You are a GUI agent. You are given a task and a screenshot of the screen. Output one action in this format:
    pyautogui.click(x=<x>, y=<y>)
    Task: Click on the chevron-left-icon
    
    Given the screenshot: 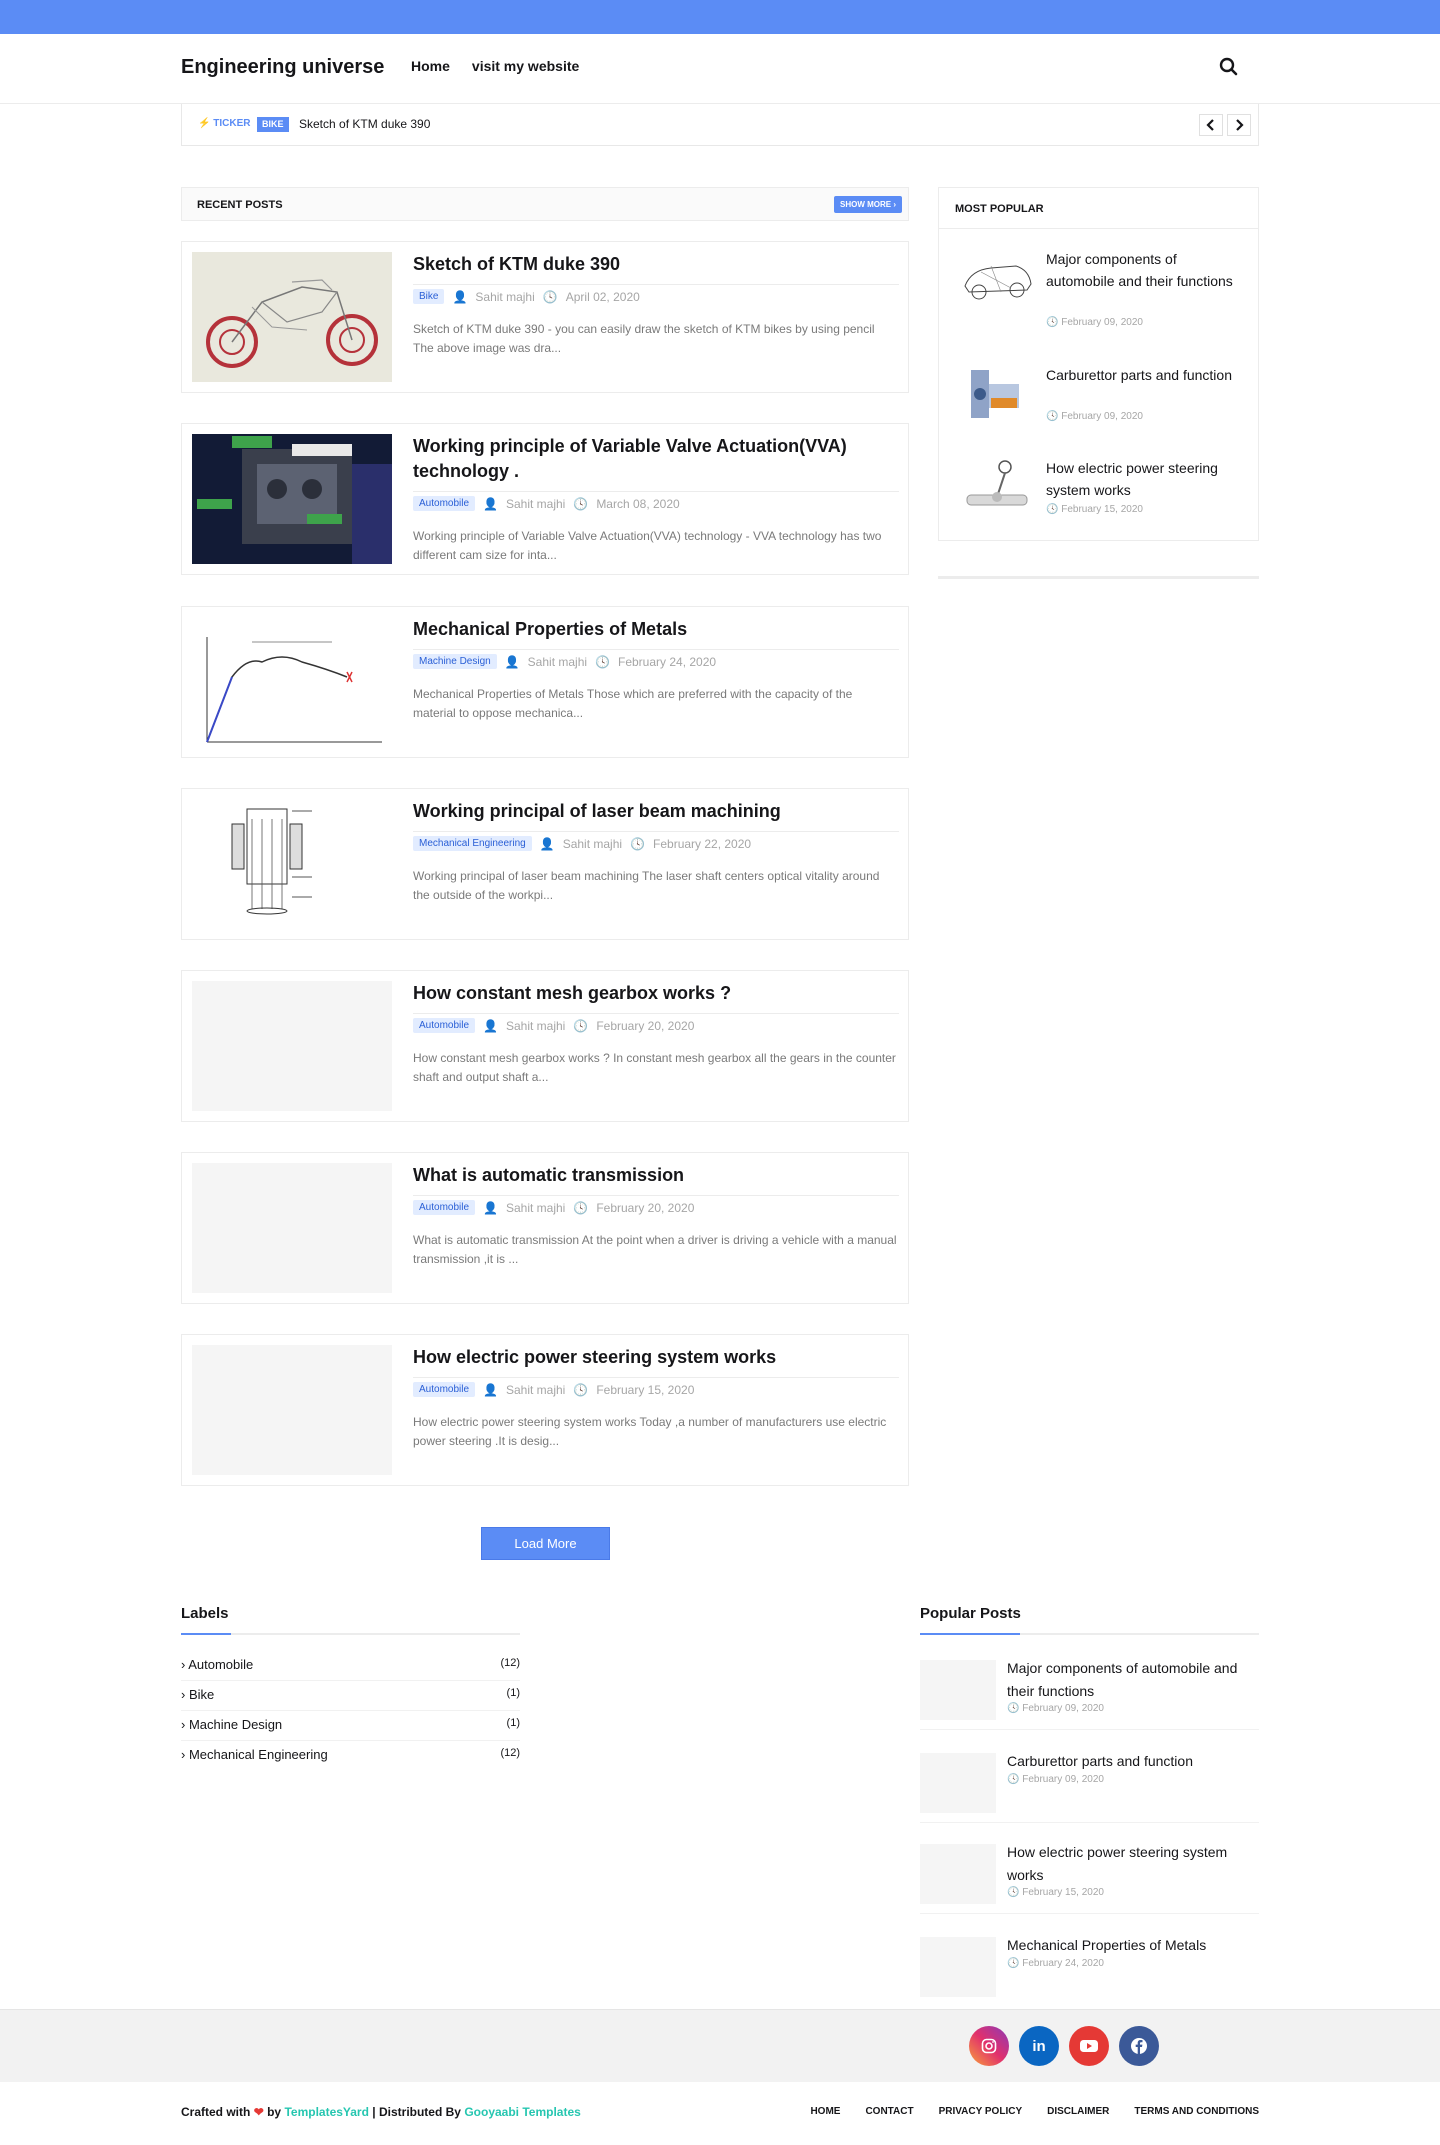 What is the action you would take?
    pyautogui.click(x=1210, y=125)
    